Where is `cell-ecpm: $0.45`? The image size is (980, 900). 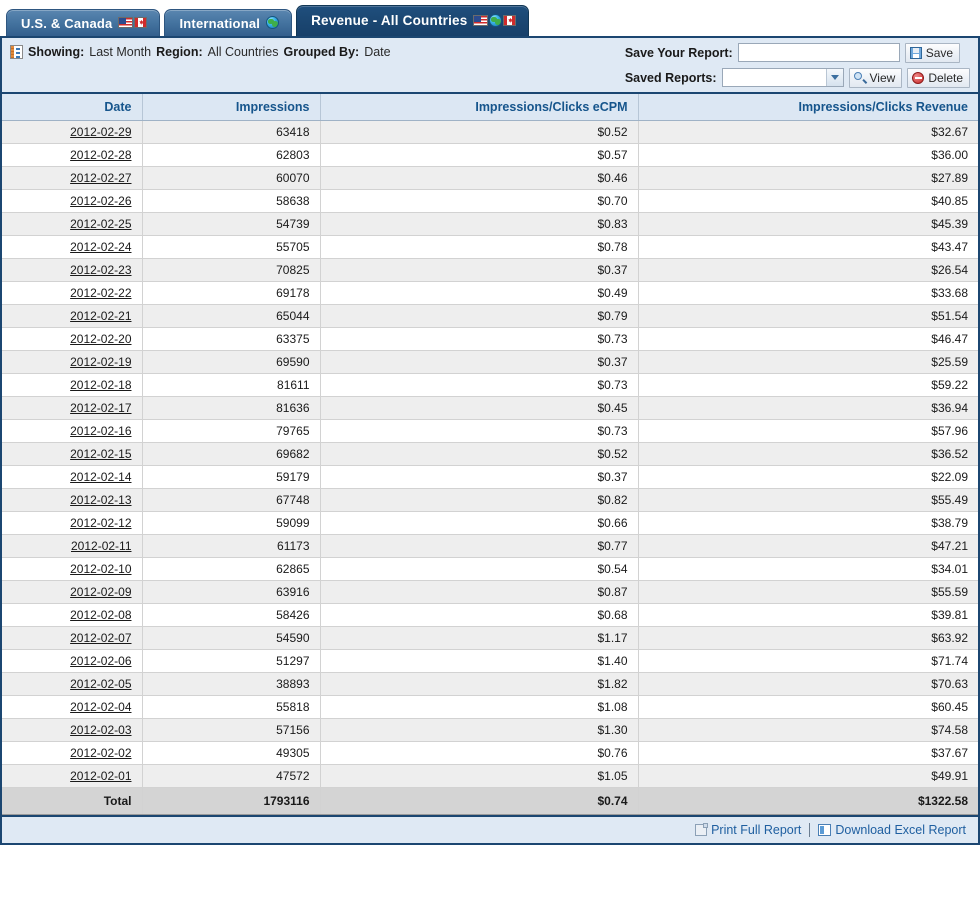 cell-ecpm: $0.45 is located at coordinates (479, 408).